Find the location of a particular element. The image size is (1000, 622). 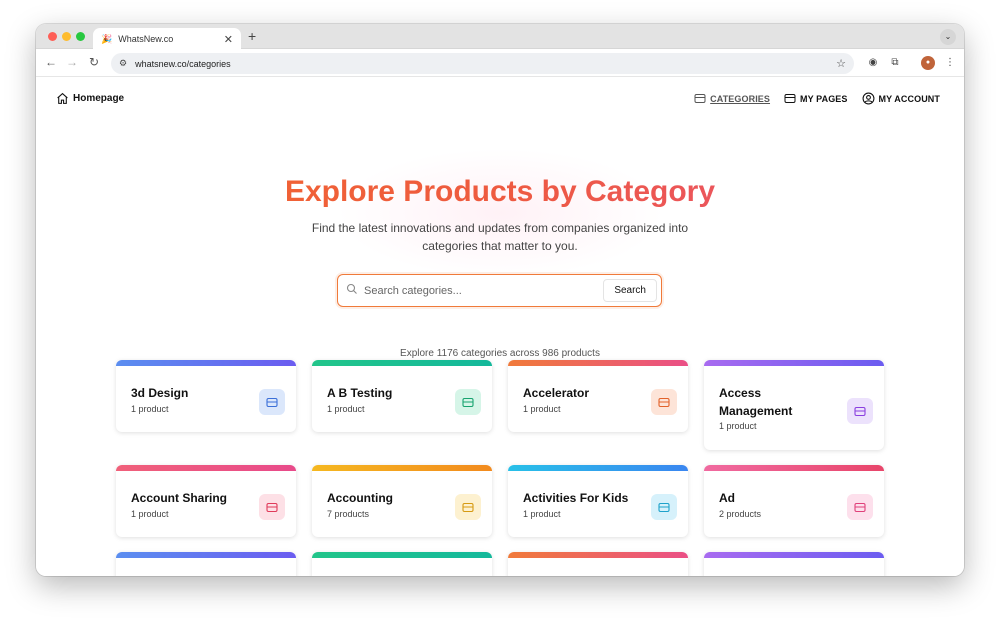

address-bar: ⚙ whatsnew.co/categories ☆ is located at coordinates (482, 63).